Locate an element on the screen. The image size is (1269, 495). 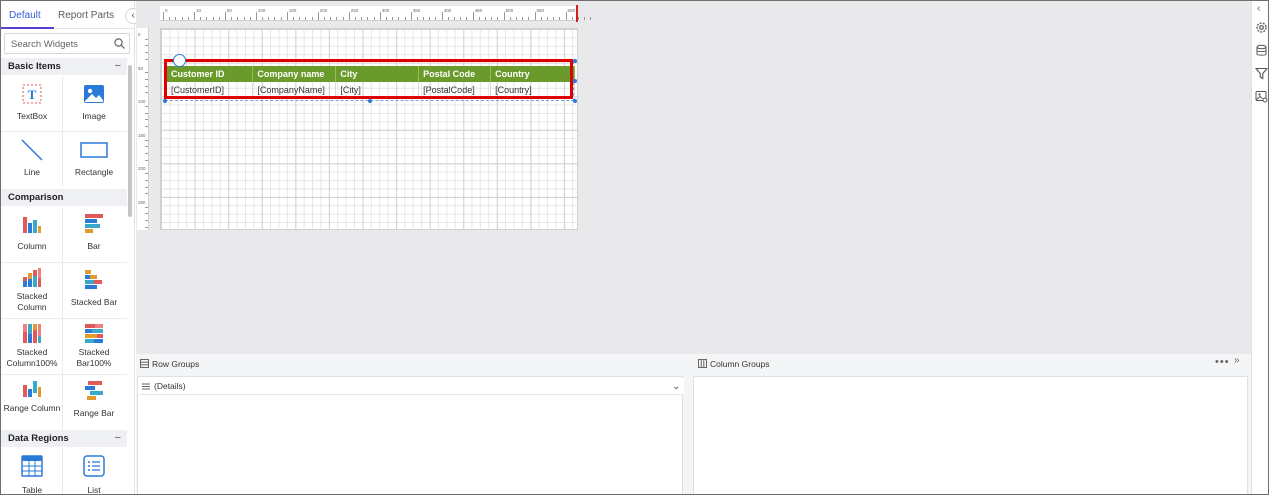
stacked-bar-icon is located at coordinates (93, 279).